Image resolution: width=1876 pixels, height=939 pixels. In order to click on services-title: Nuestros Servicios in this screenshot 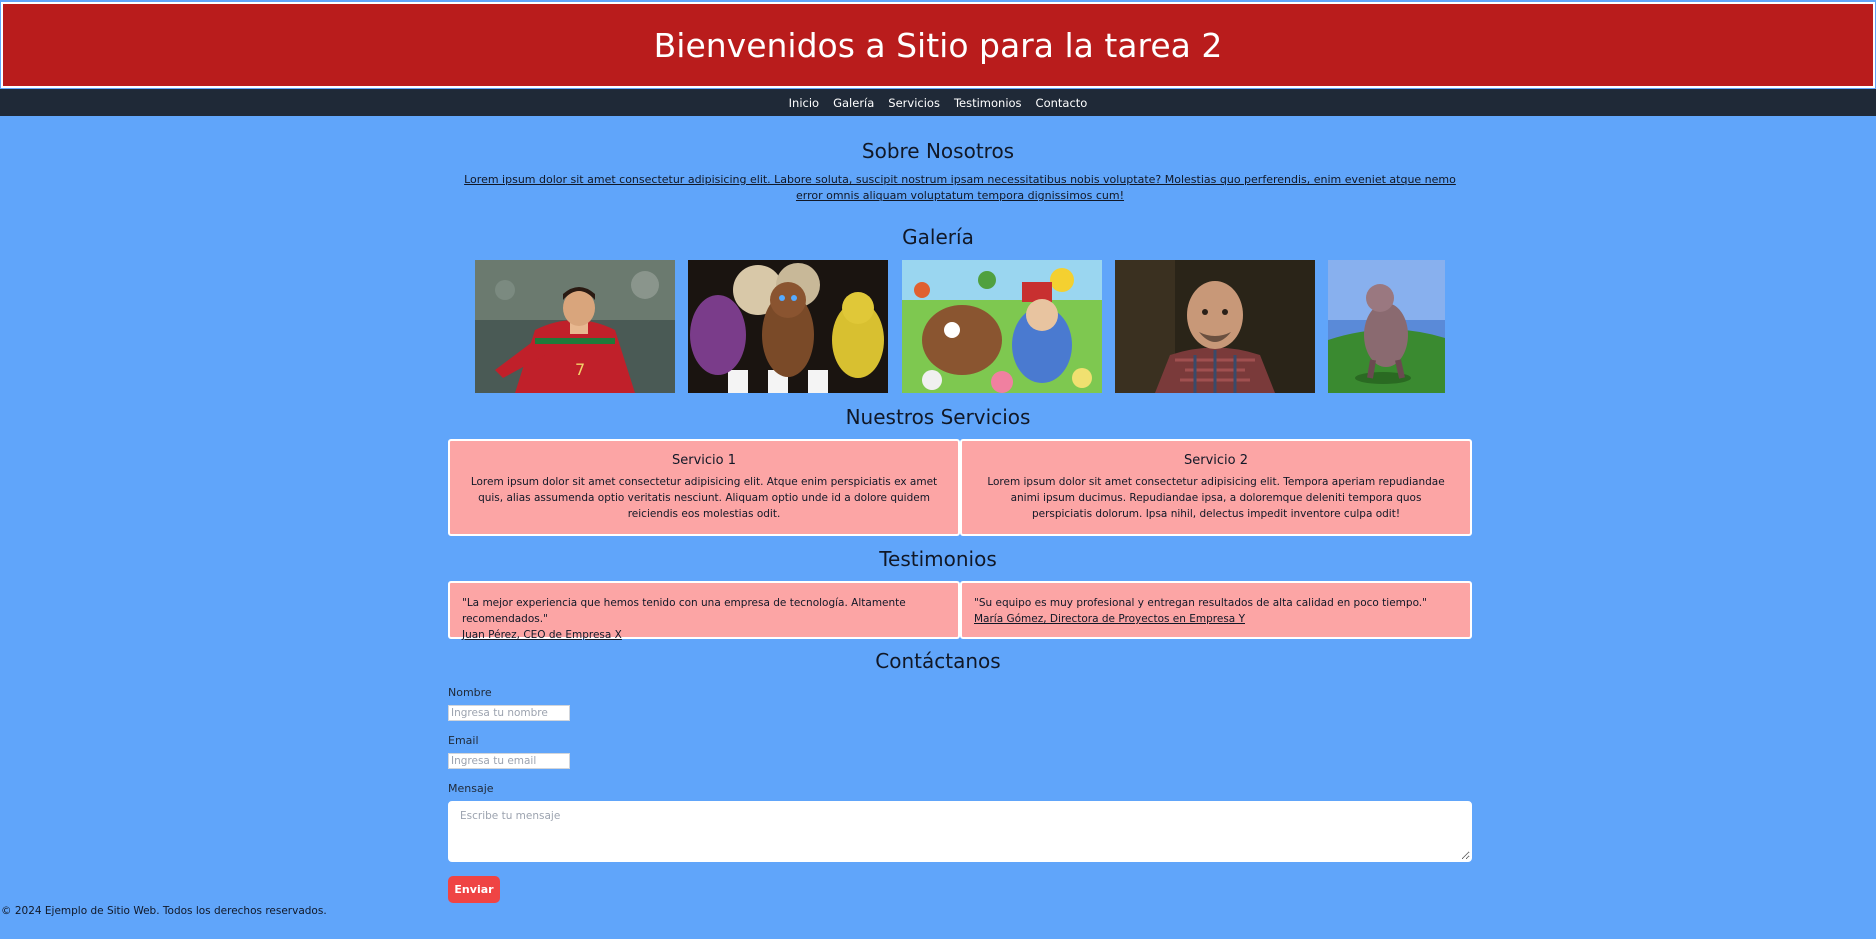, I will do `click(938, 417)`.